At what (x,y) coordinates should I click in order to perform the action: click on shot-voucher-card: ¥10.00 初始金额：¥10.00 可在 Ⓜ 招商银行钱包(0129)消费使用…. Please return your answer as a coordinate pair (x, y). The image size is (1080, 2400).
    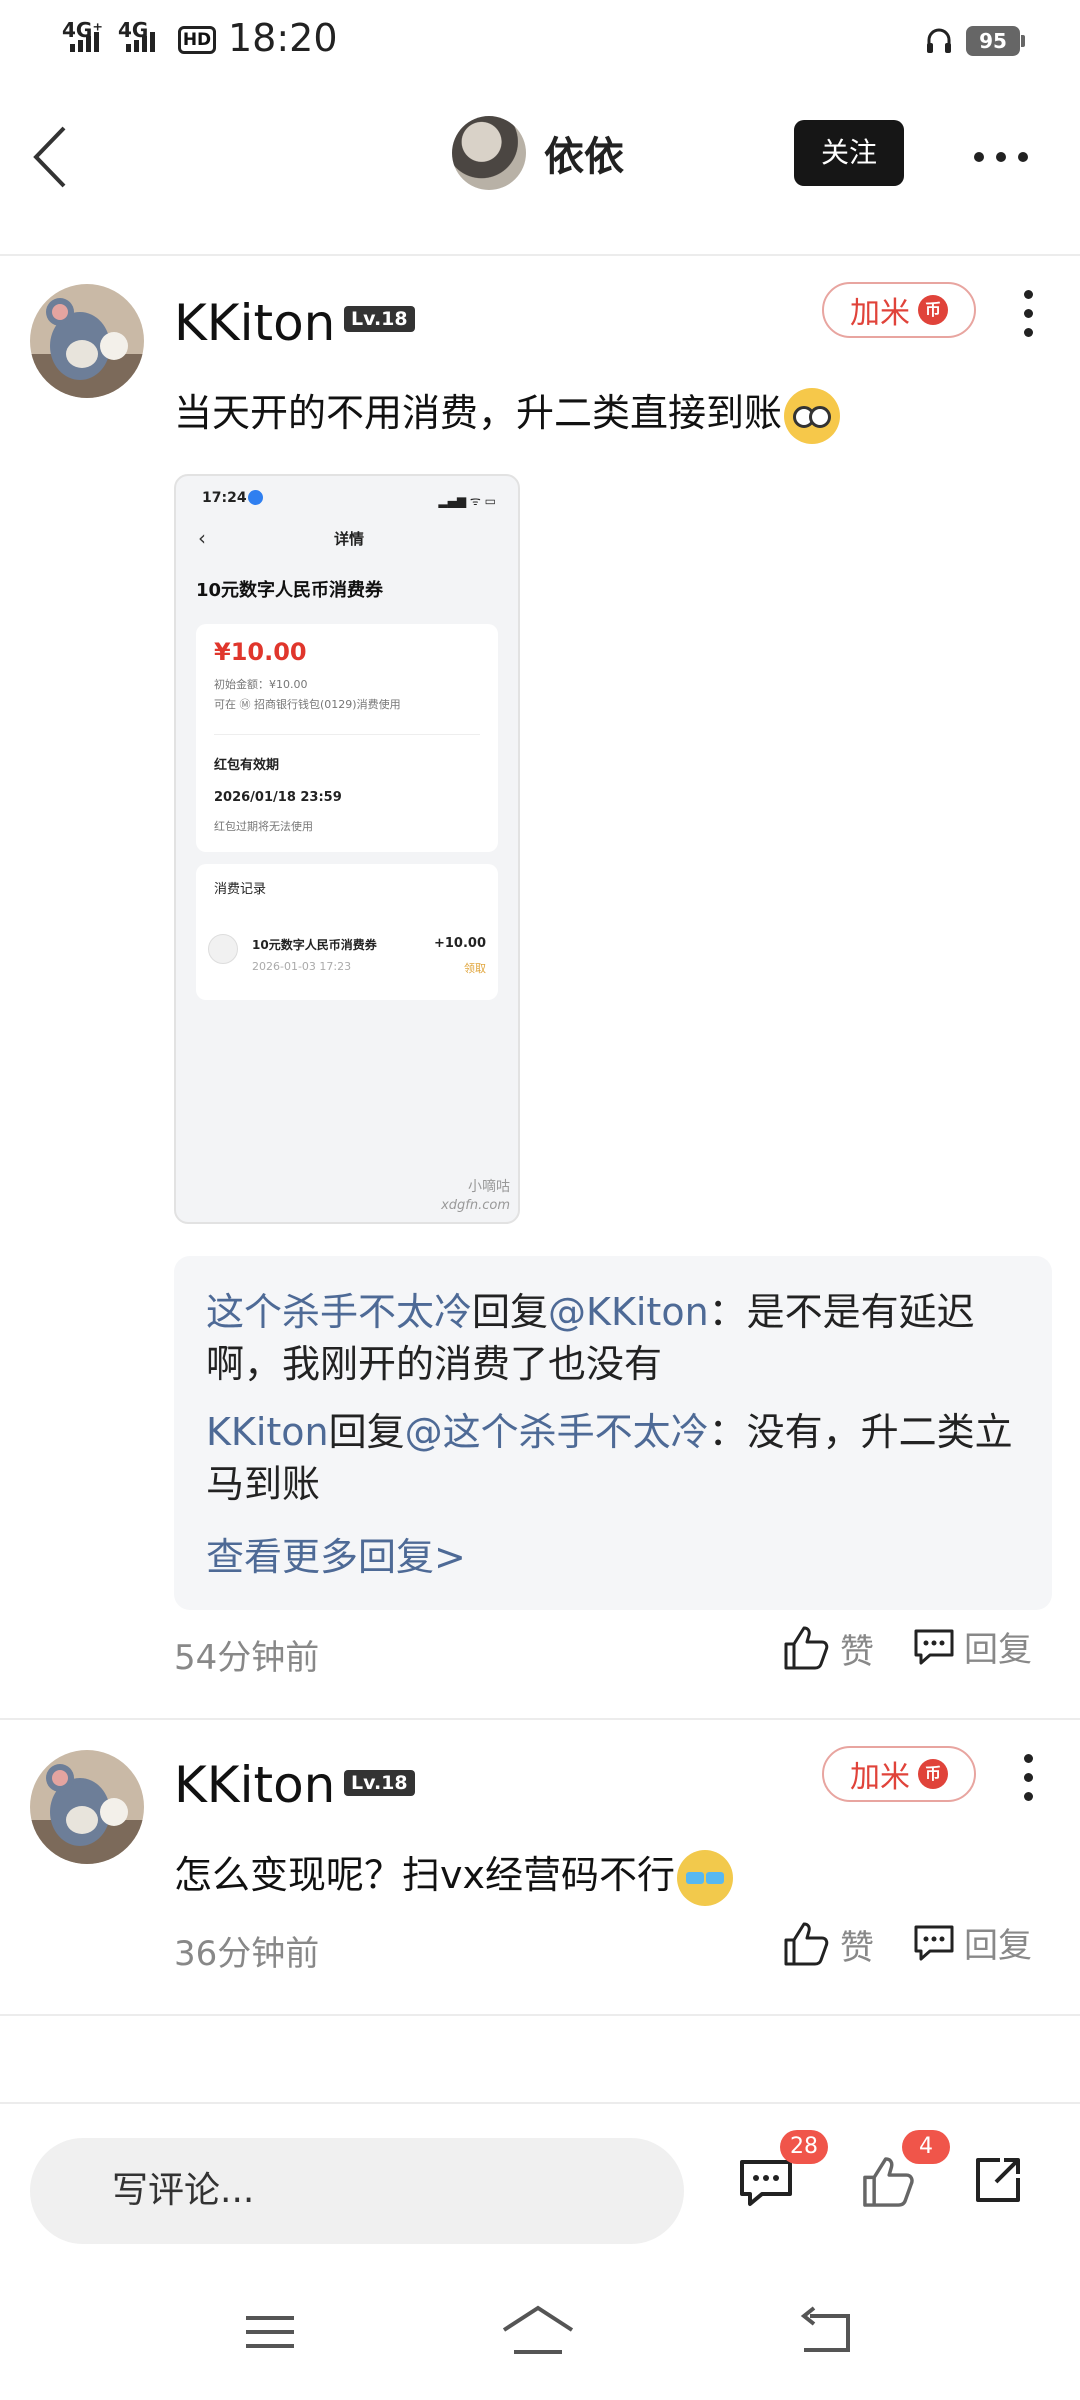
    Looking at the image, I should click on (347, 738).